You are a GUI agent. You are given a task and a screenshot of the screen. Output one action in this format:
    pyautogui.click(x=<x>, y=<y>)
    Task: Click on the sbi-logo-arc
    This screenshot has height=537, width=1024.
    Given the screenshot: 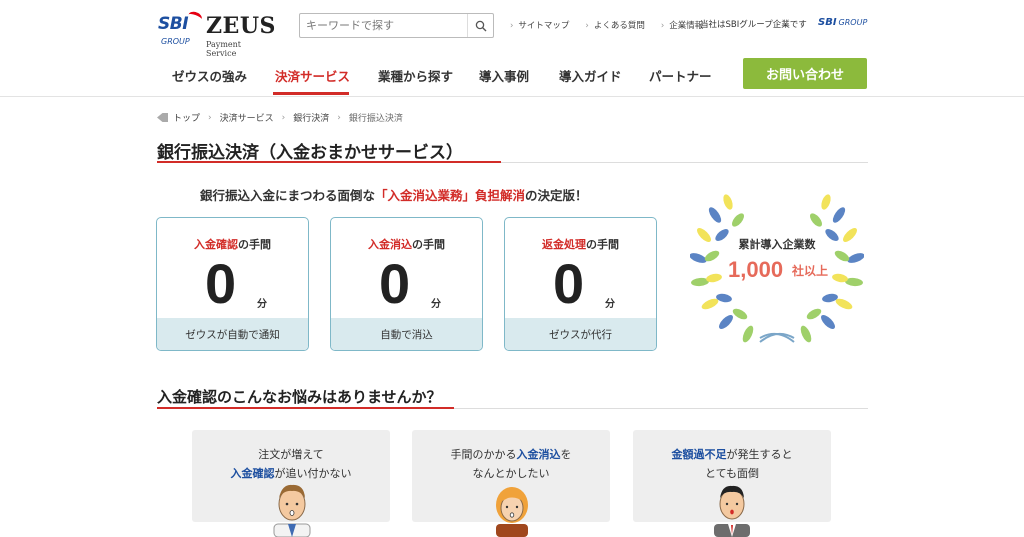 What is the action you would take?
    pyautogui.click(x=195, y=17)
    